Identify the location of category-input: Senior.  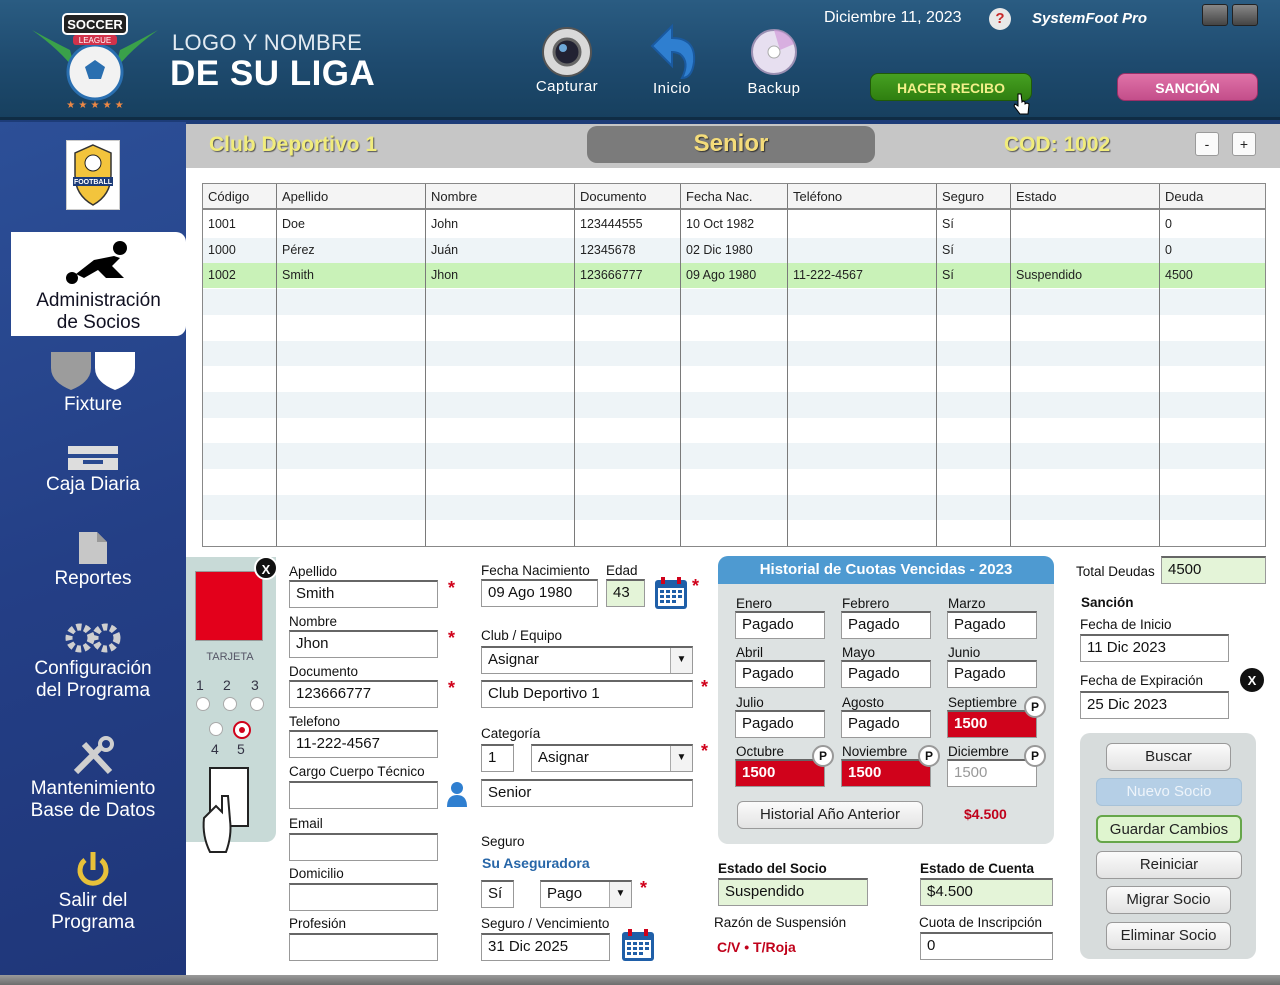
(587, 793).